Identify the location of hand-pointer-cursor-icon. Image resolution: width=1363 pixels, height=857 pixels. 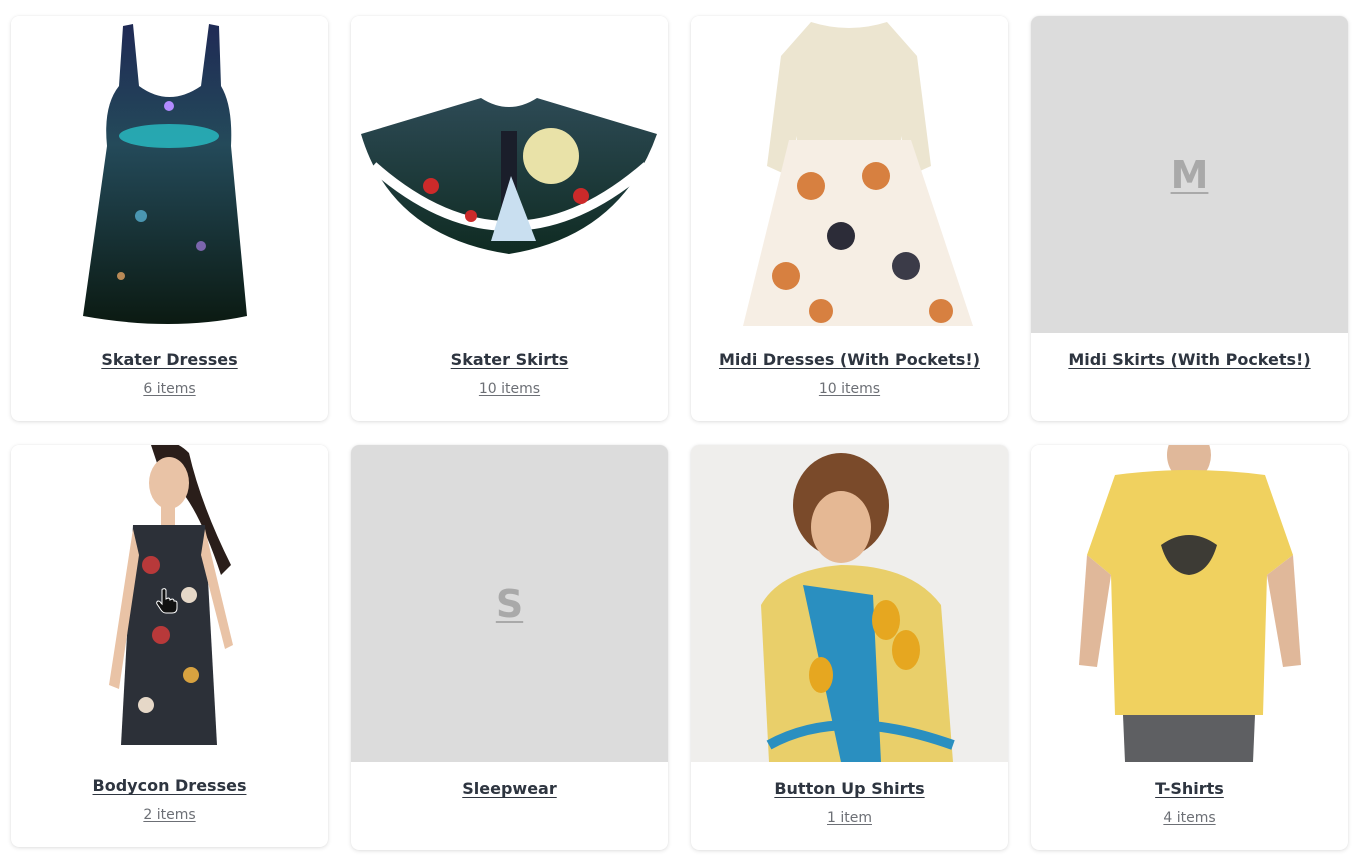
(167, 601).